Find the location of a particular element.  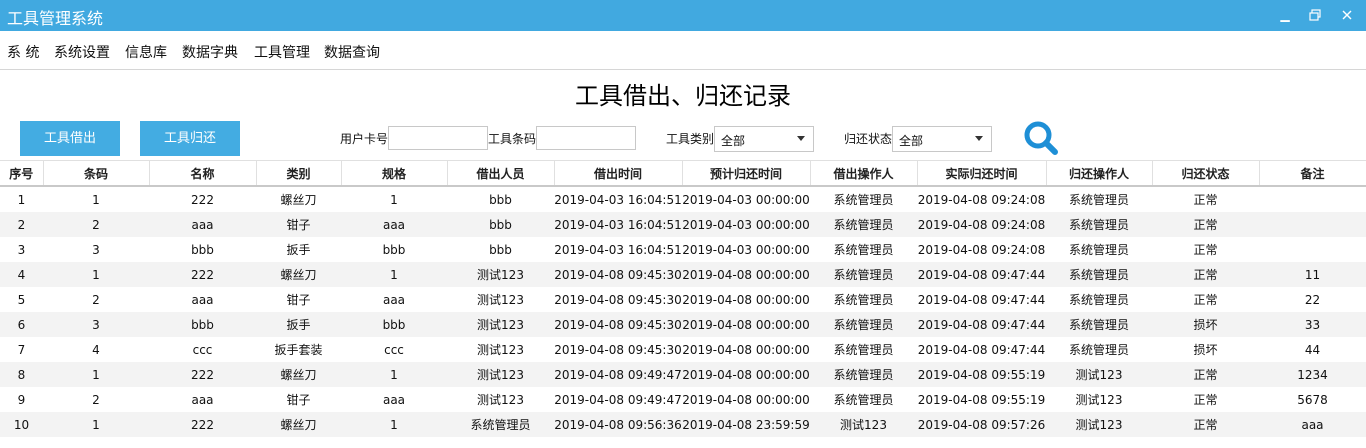

status-label: 归还状态 is located at coordinates (868, 139).